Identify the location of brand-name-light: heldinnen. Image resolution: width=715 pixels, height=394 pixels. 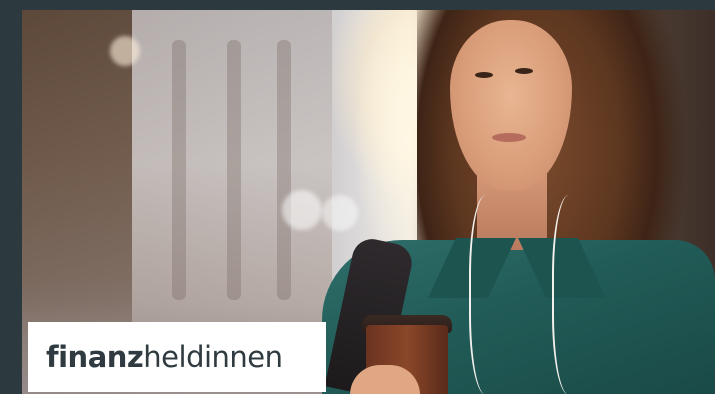
(213, 357).